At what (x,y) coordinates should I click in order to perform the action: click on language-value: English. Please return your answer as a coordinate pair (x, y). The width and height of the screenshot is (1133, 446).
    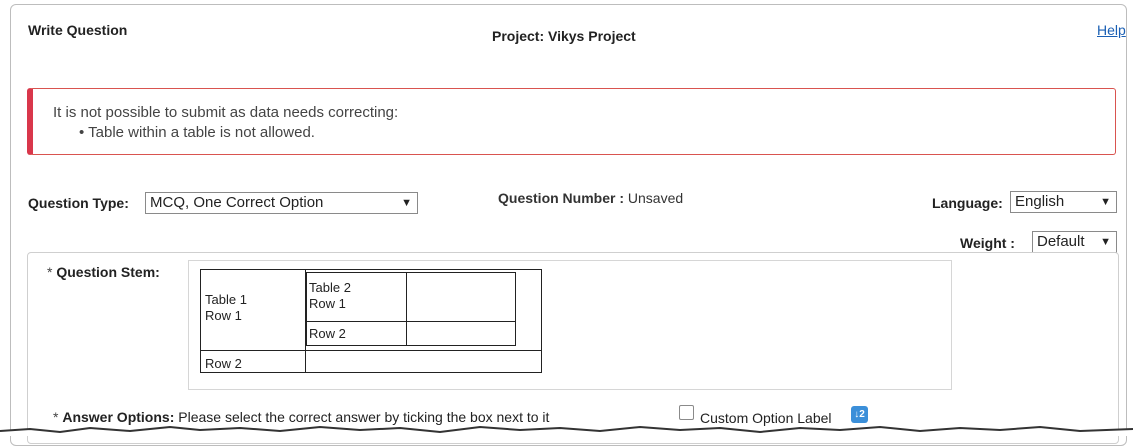
    Looking at the image, I should click on (1040, 201).